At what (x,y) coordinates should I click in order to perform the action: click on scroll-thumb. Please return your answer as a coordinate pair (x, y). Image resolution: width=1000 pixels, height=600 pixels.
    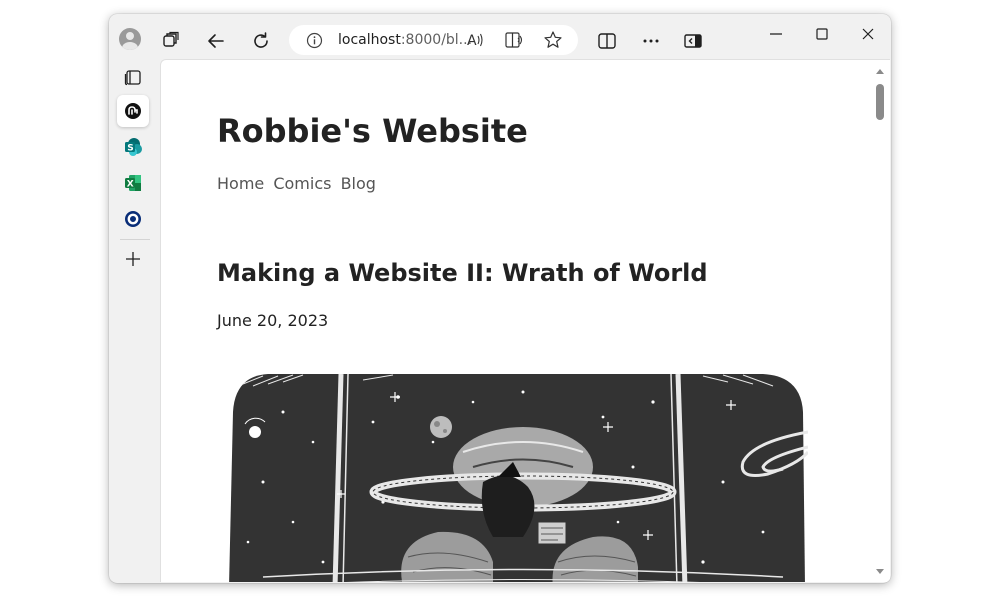
    Looking at the image, I should click on (880, 102).